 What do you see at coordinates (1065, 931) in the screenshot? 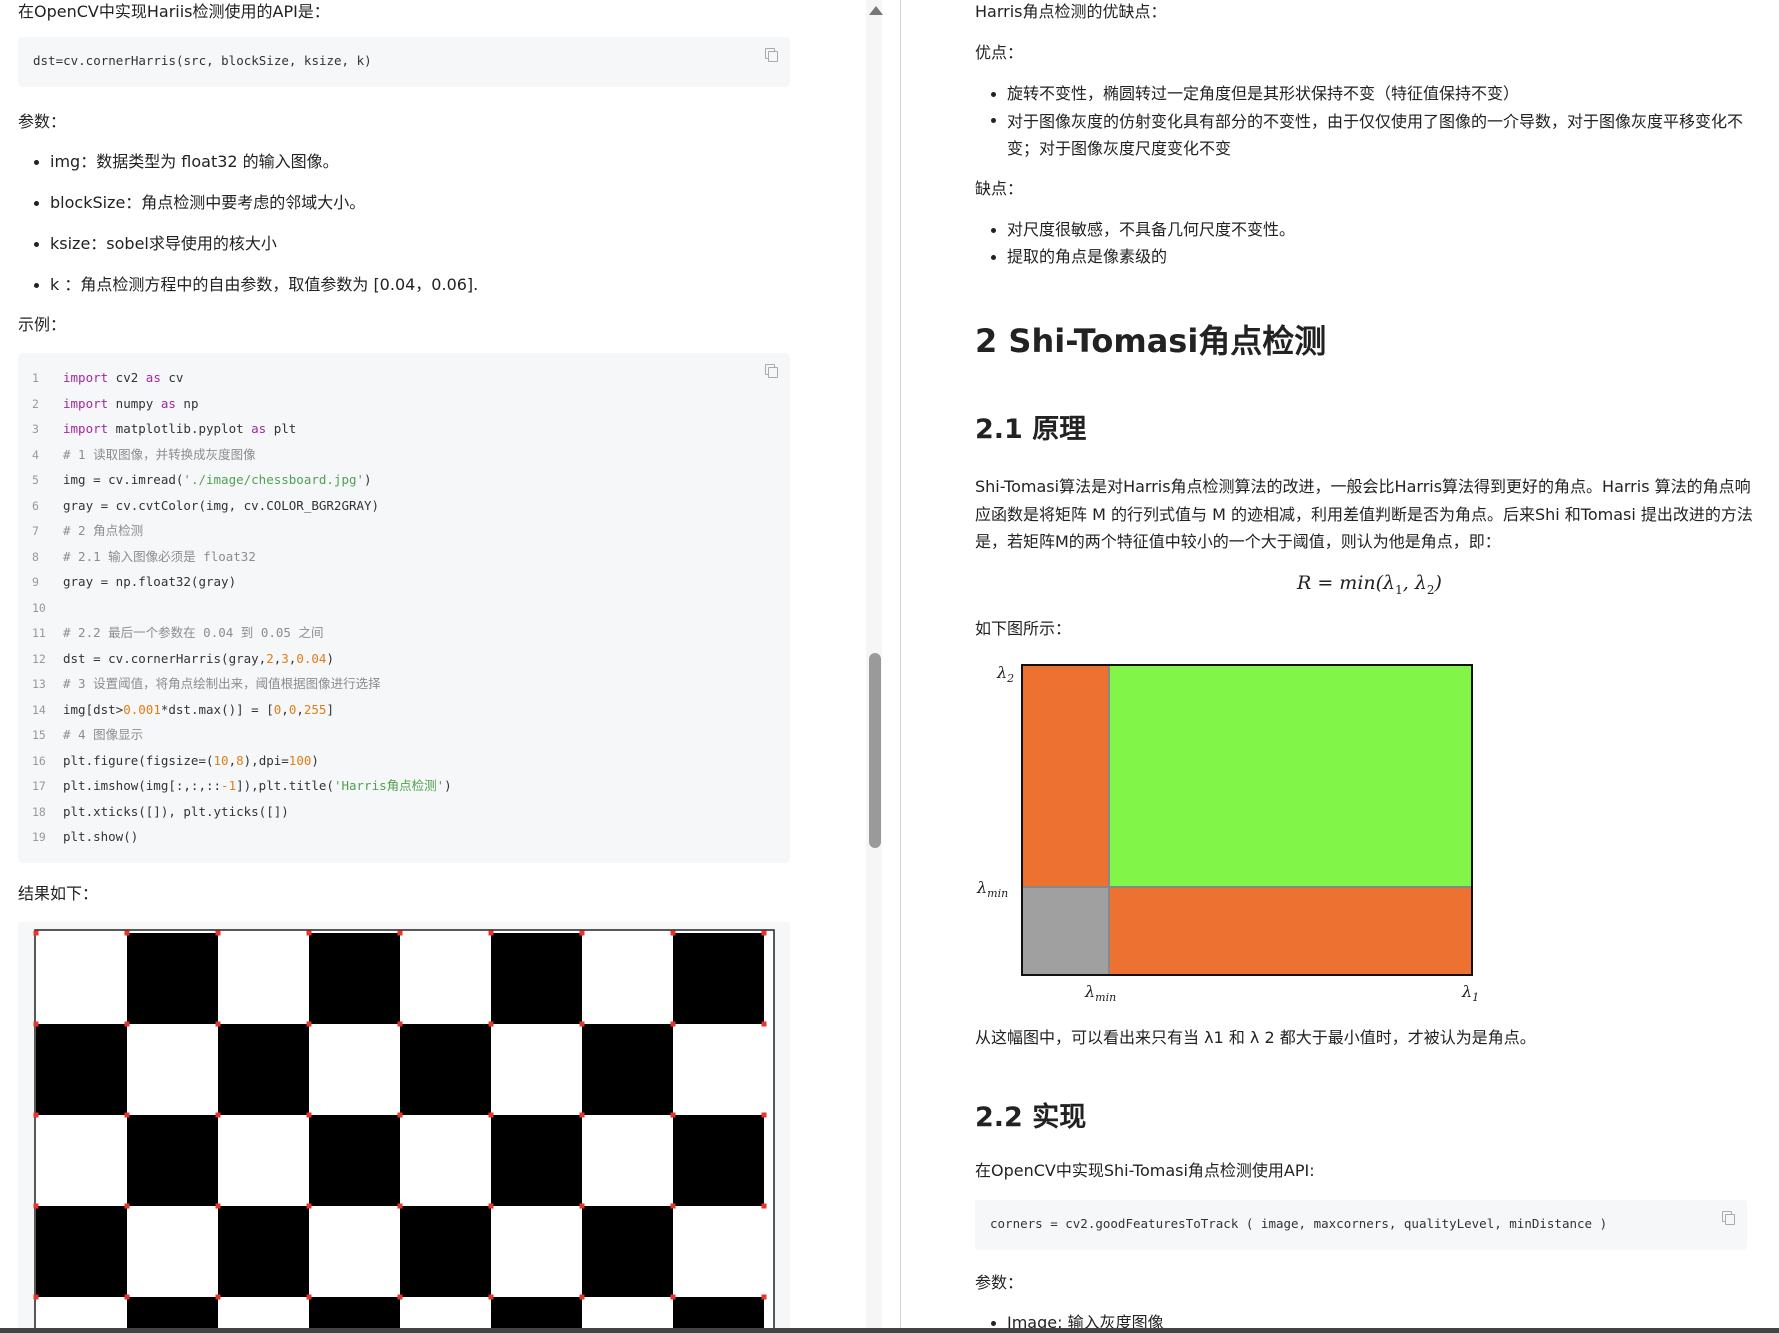
I see `flat-region` at bounding box center [1065, 931].